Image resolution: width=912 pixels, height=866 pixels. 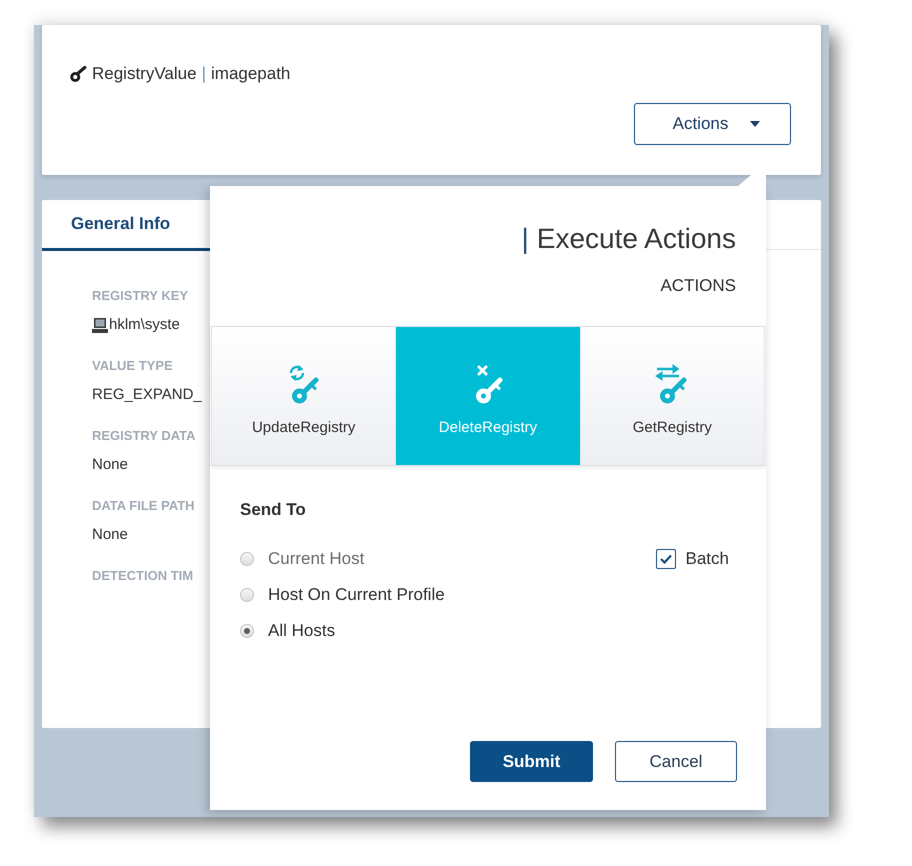 I want to click on checkbox, so click(x=666, y=559).